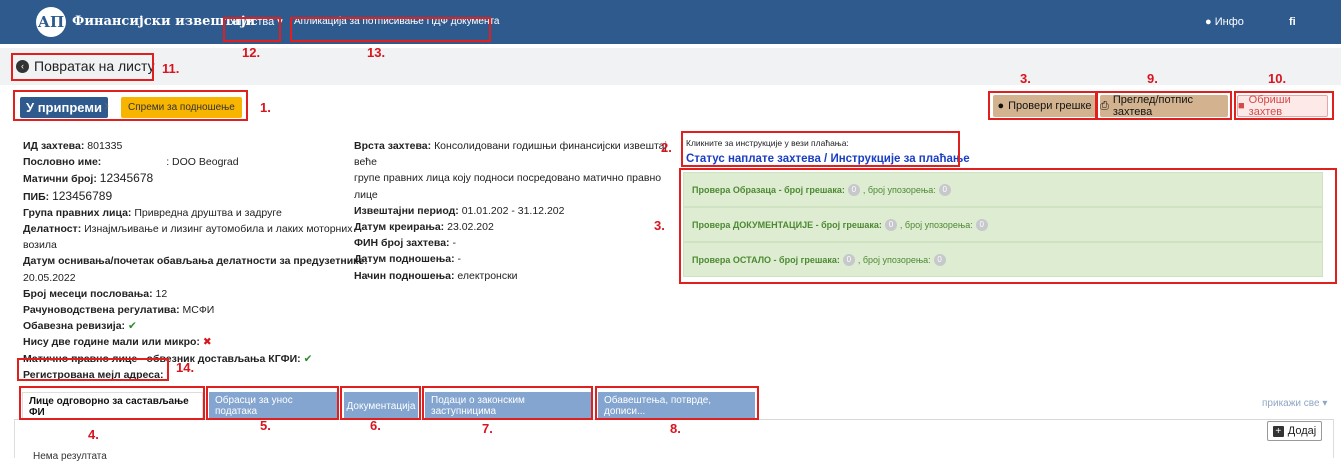  Describe the element at coordinates (404, 275) in the screenshot. I see `method-label: Начин подношења:` at that location.